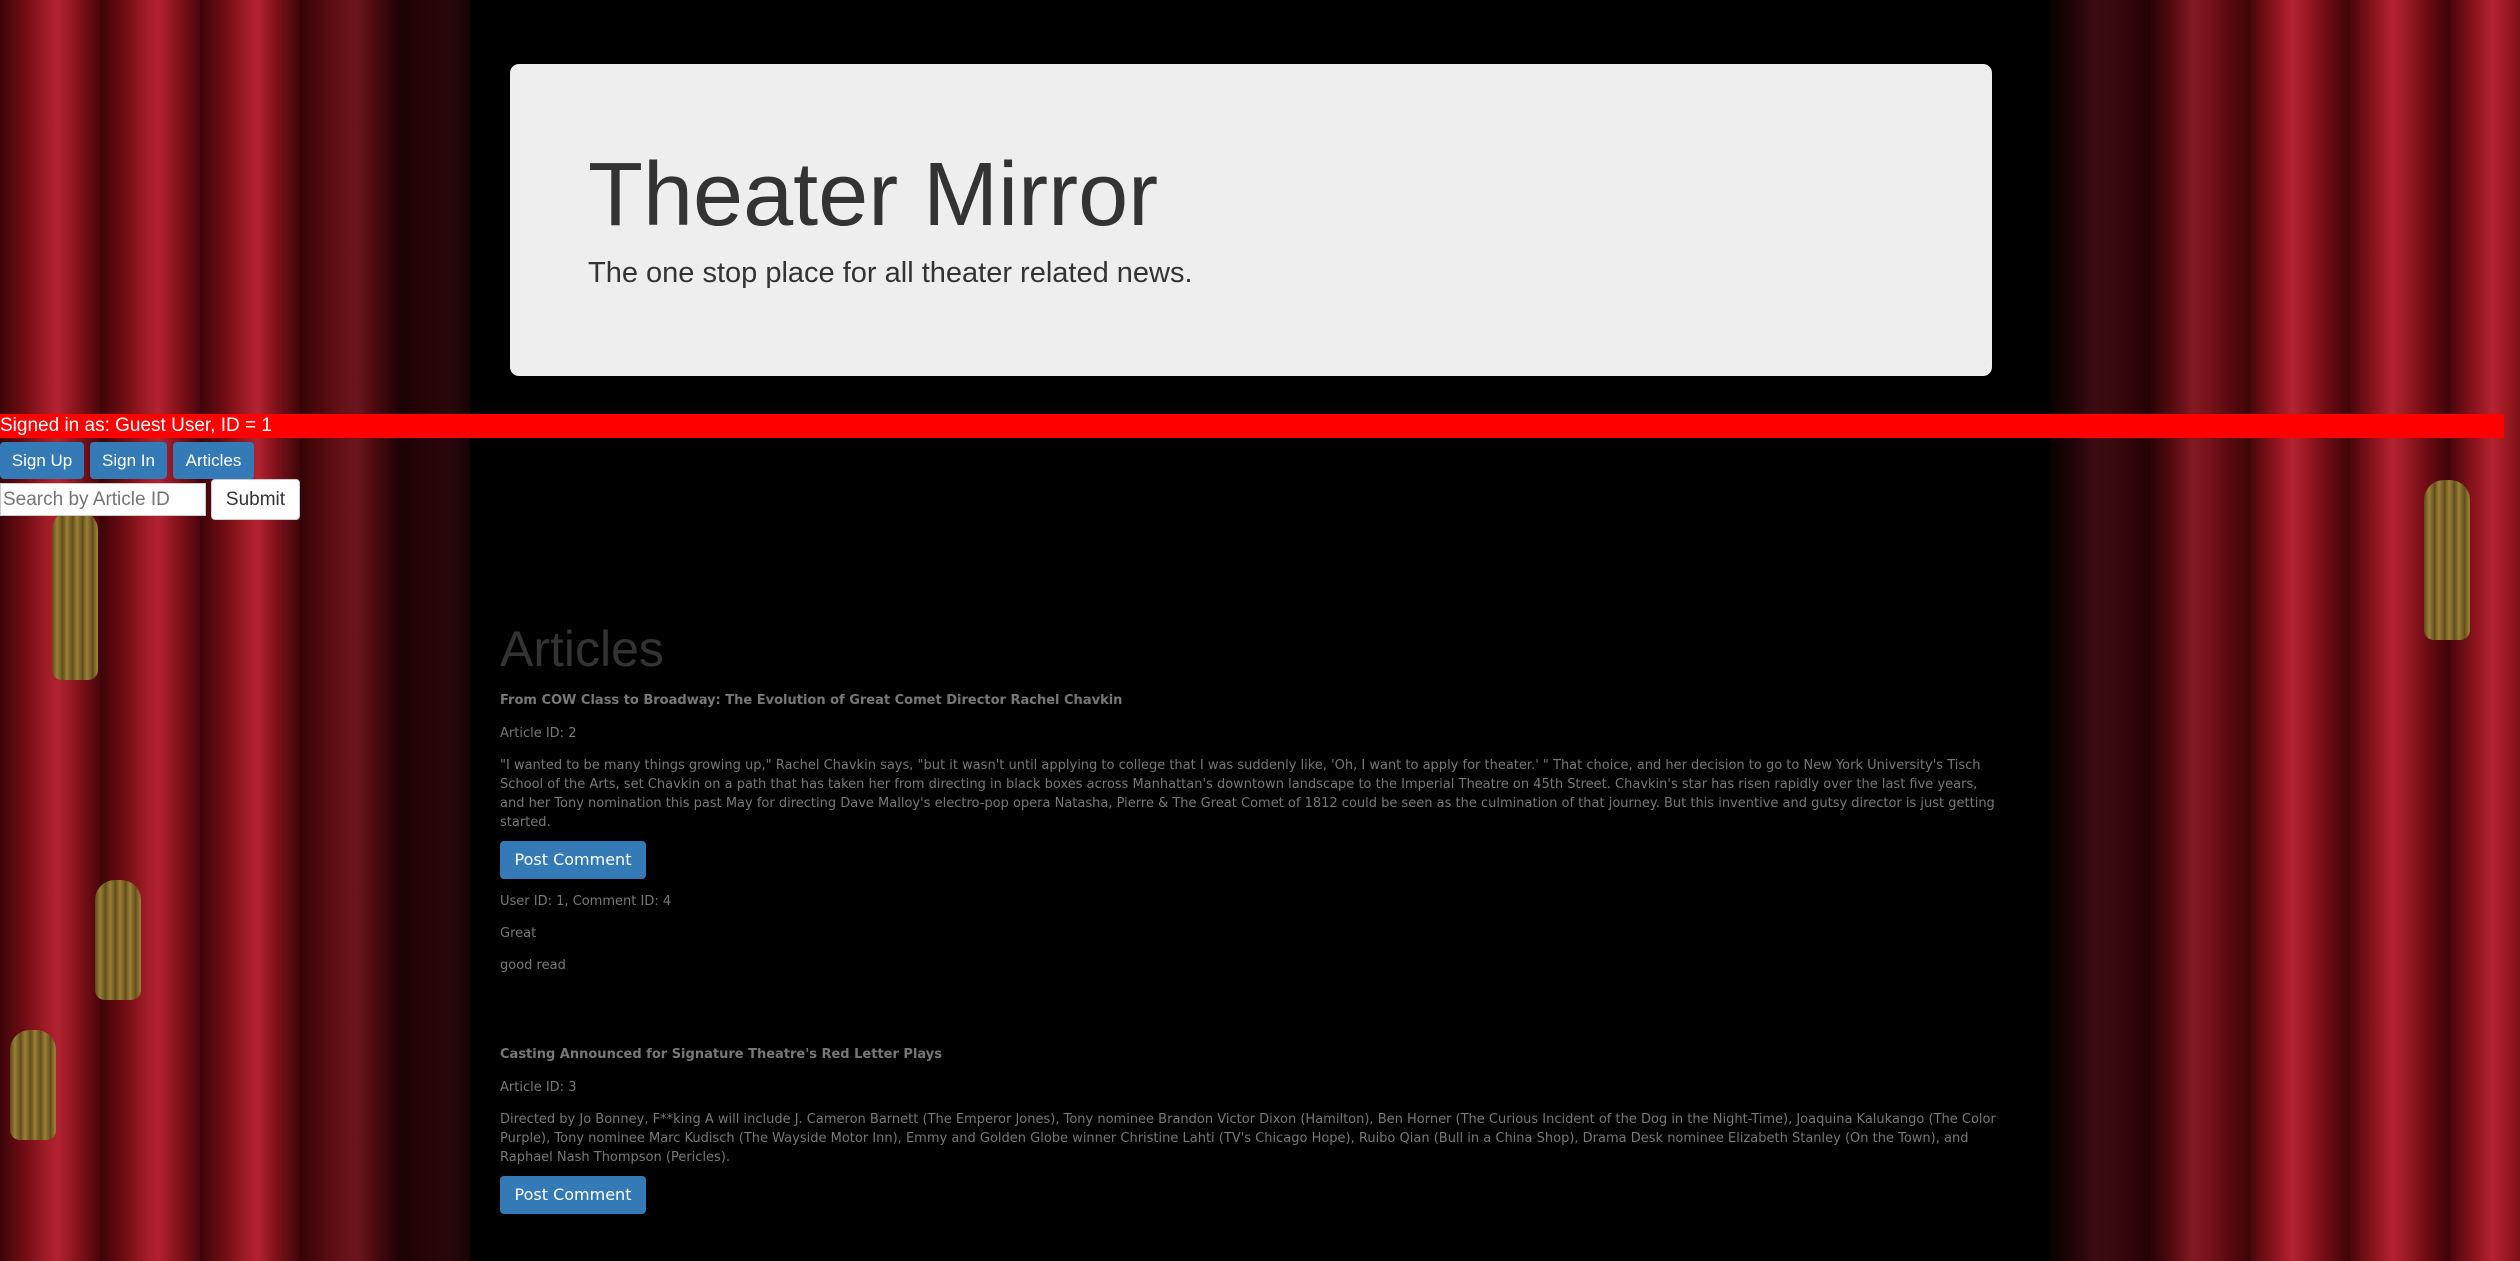 The height and width of the screenshot is (1261, 2520). I want to click on articles-heading: Articles, so click(582, 649).